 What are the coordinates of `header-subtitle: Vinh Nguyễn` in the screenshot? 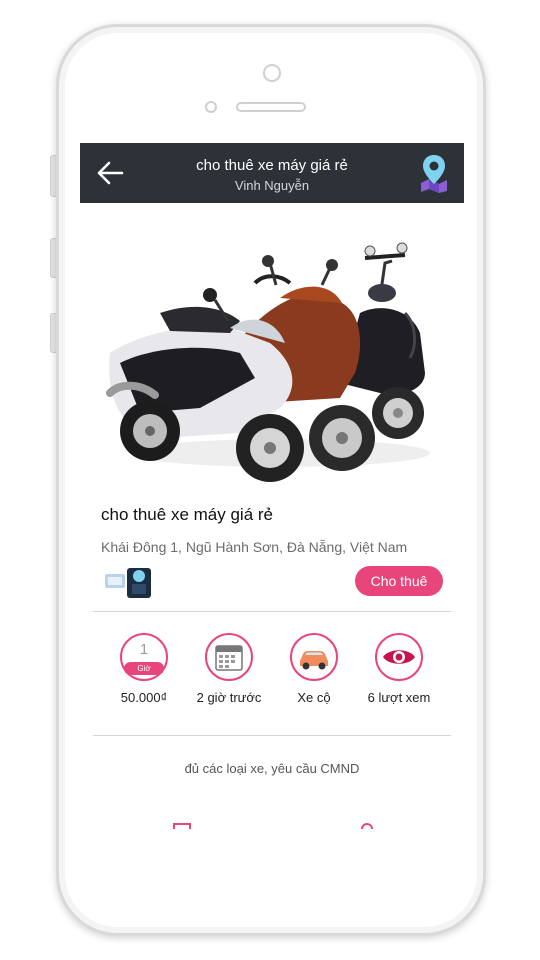 It's located at (272, 185).